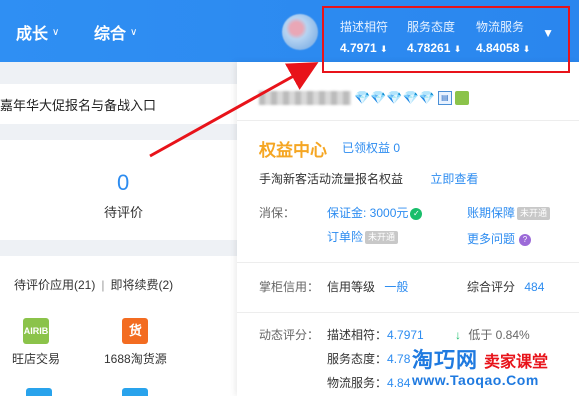 The height and width of the screenshot is (396, 579). What do you see at coordinates (135, 331) in the screenshot?
I see `1688-app-icon: 货` at bounding box center [135, 331].